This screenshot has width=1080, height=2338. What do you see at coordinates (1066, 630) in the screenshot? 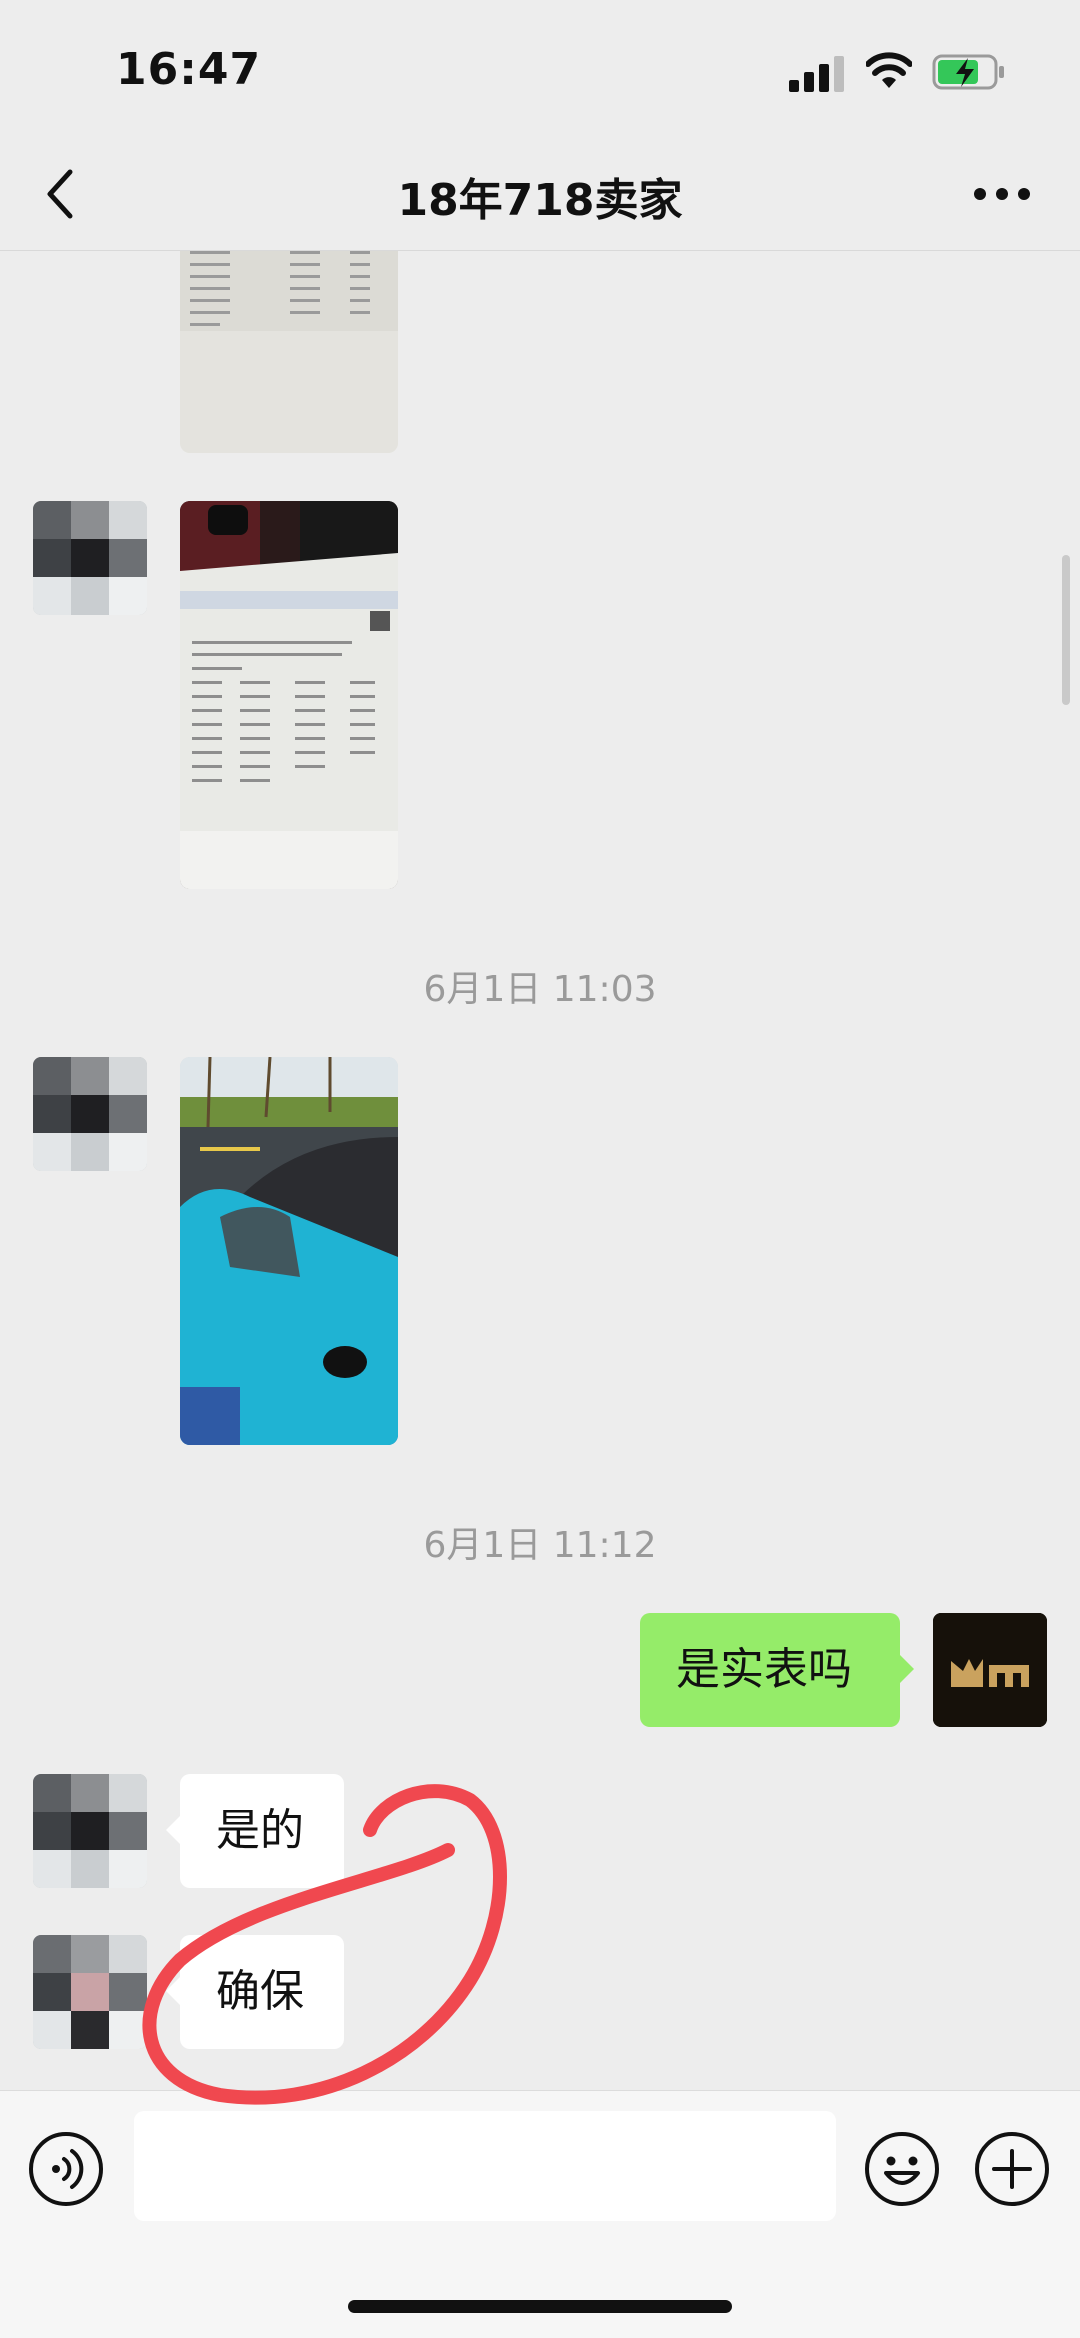
I see `scrollbar` at bounding box center [1066, 630].